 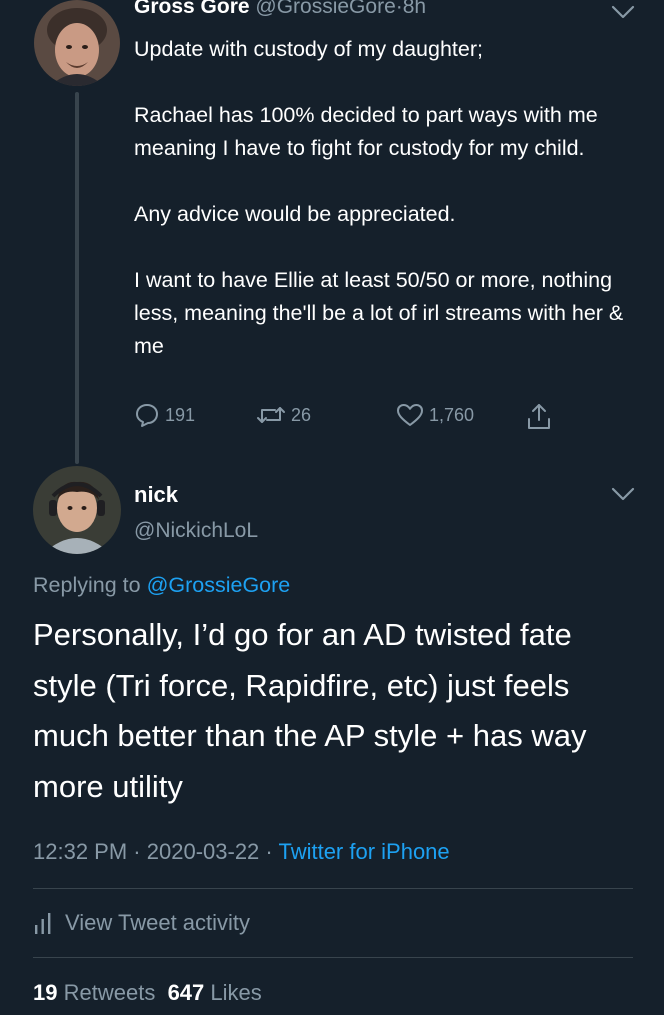 What do you see at coordinates (236, 992) in the screenshot?
I see `likes-label: Likes` at bounding box center [236, 992].